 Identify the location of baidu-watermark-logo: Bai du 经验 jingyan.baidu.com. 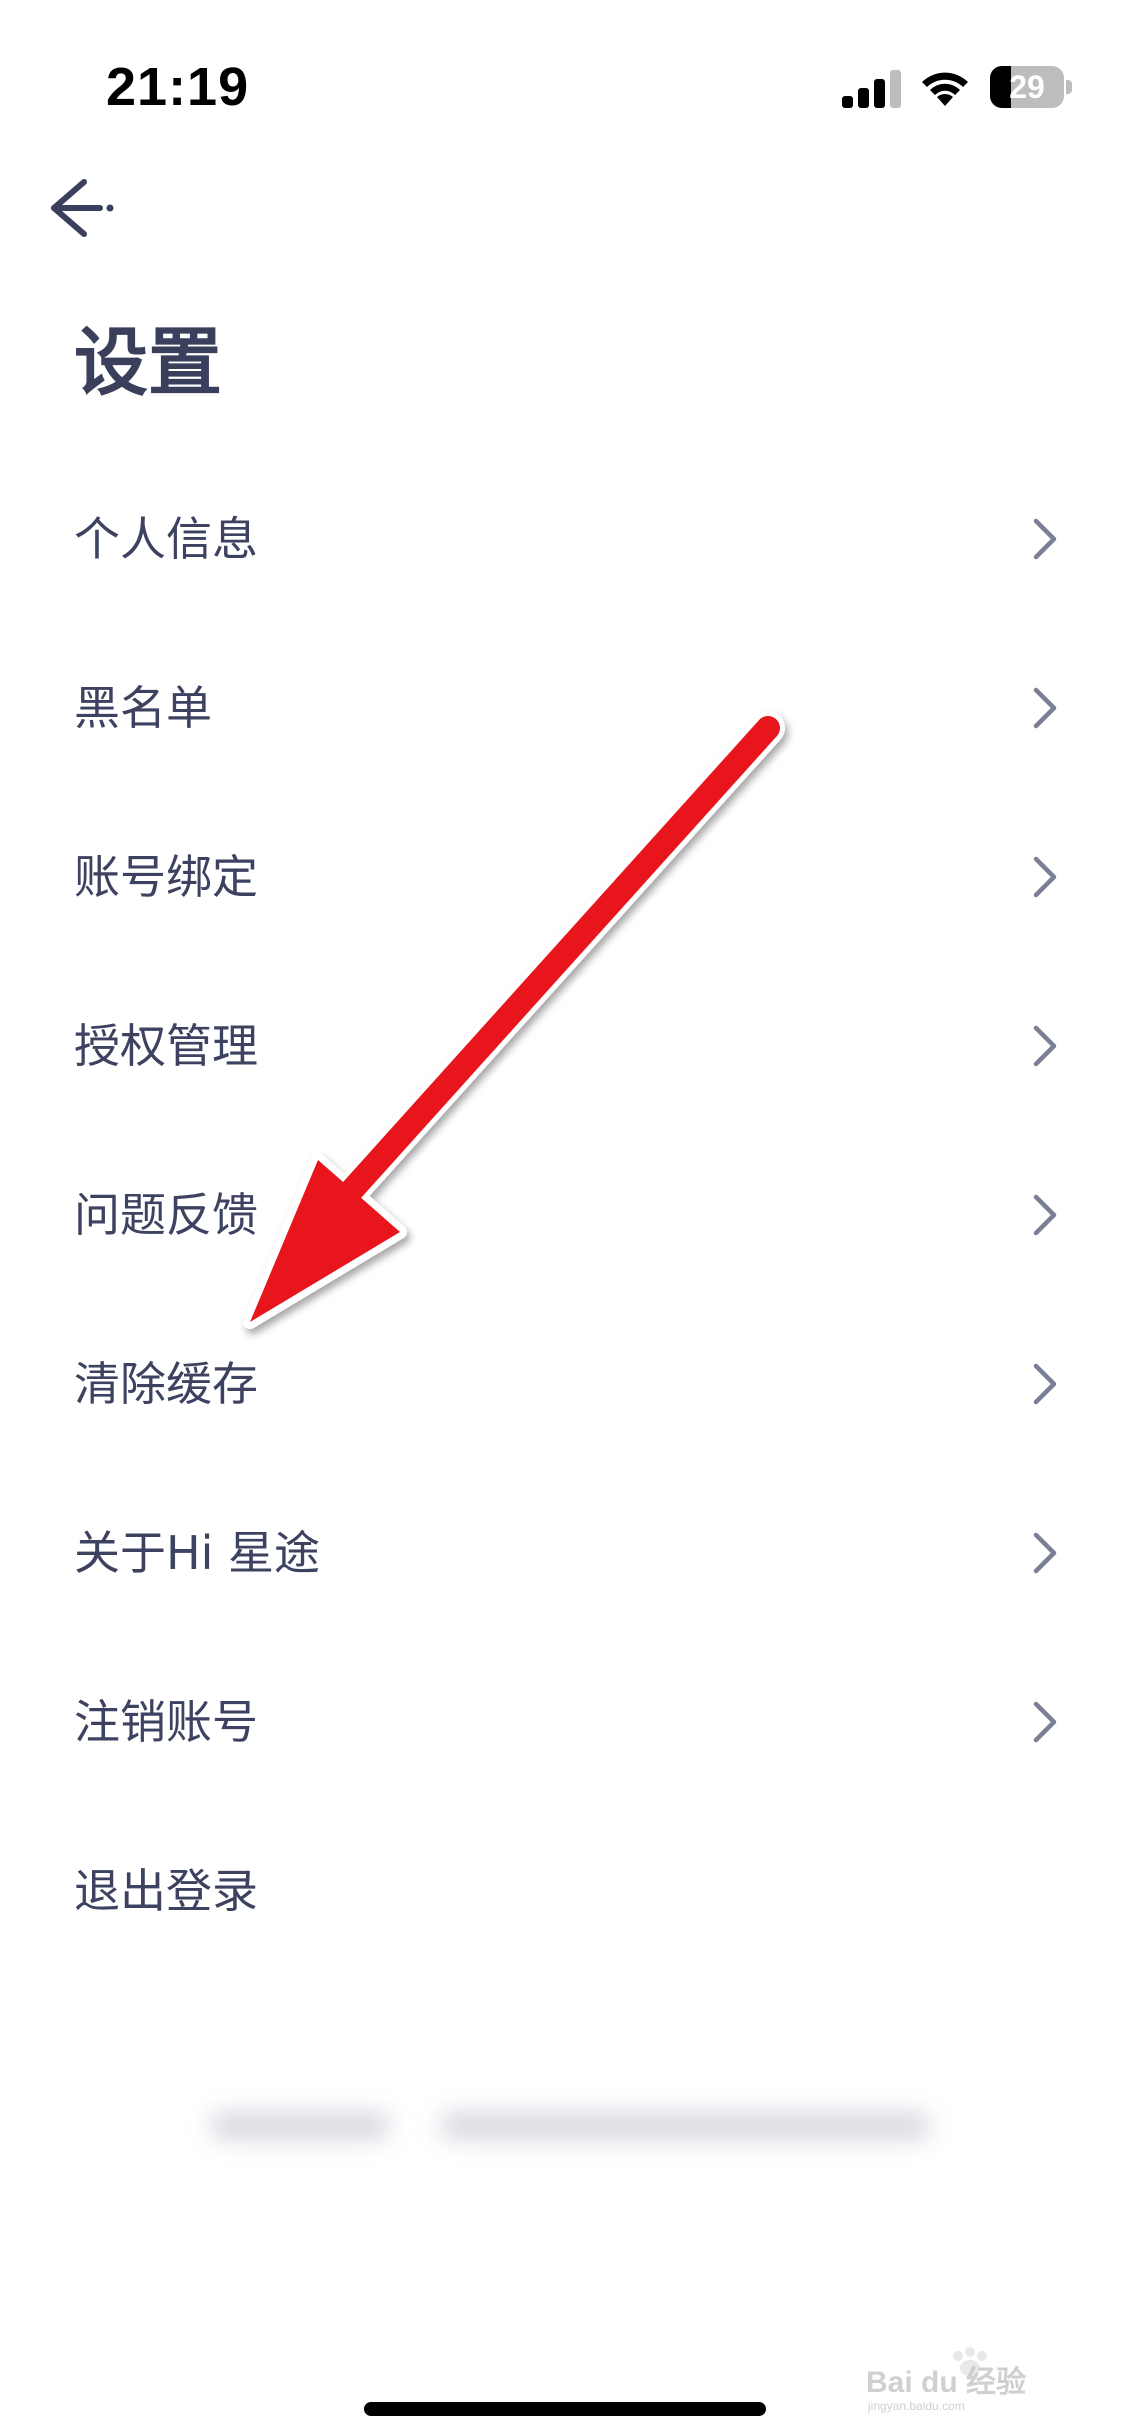
(946, 2380).